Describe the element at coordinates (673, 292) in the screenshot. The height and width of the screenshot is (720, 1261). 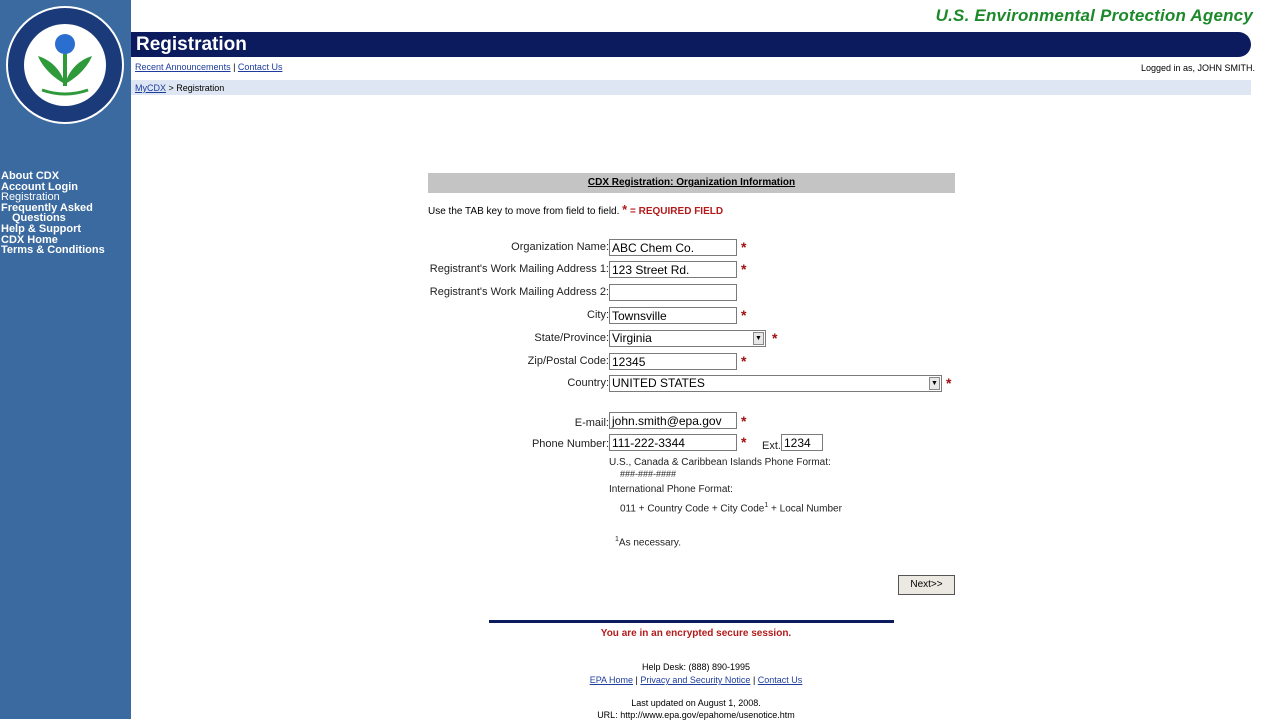
I see `address2-input` at that location.